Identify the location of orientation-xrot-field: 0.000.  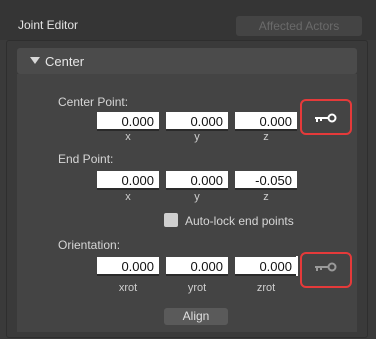
(128, 266).